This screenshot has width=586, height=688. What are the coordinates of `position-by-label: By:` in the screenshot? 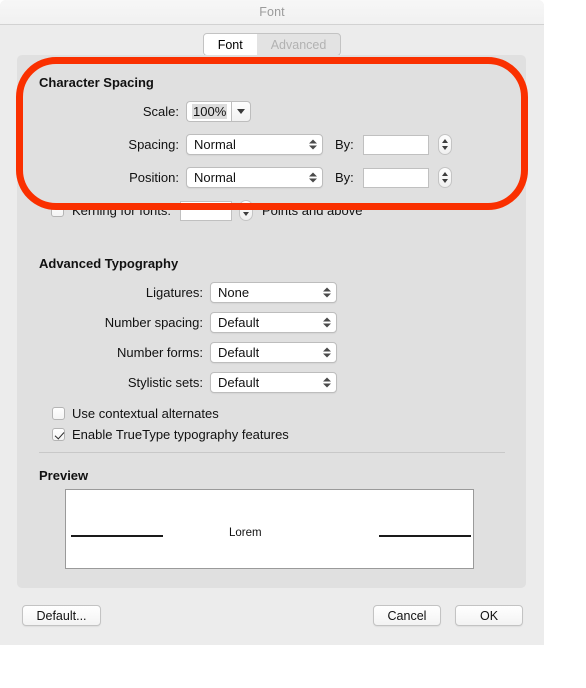 It's located at (344, 177).